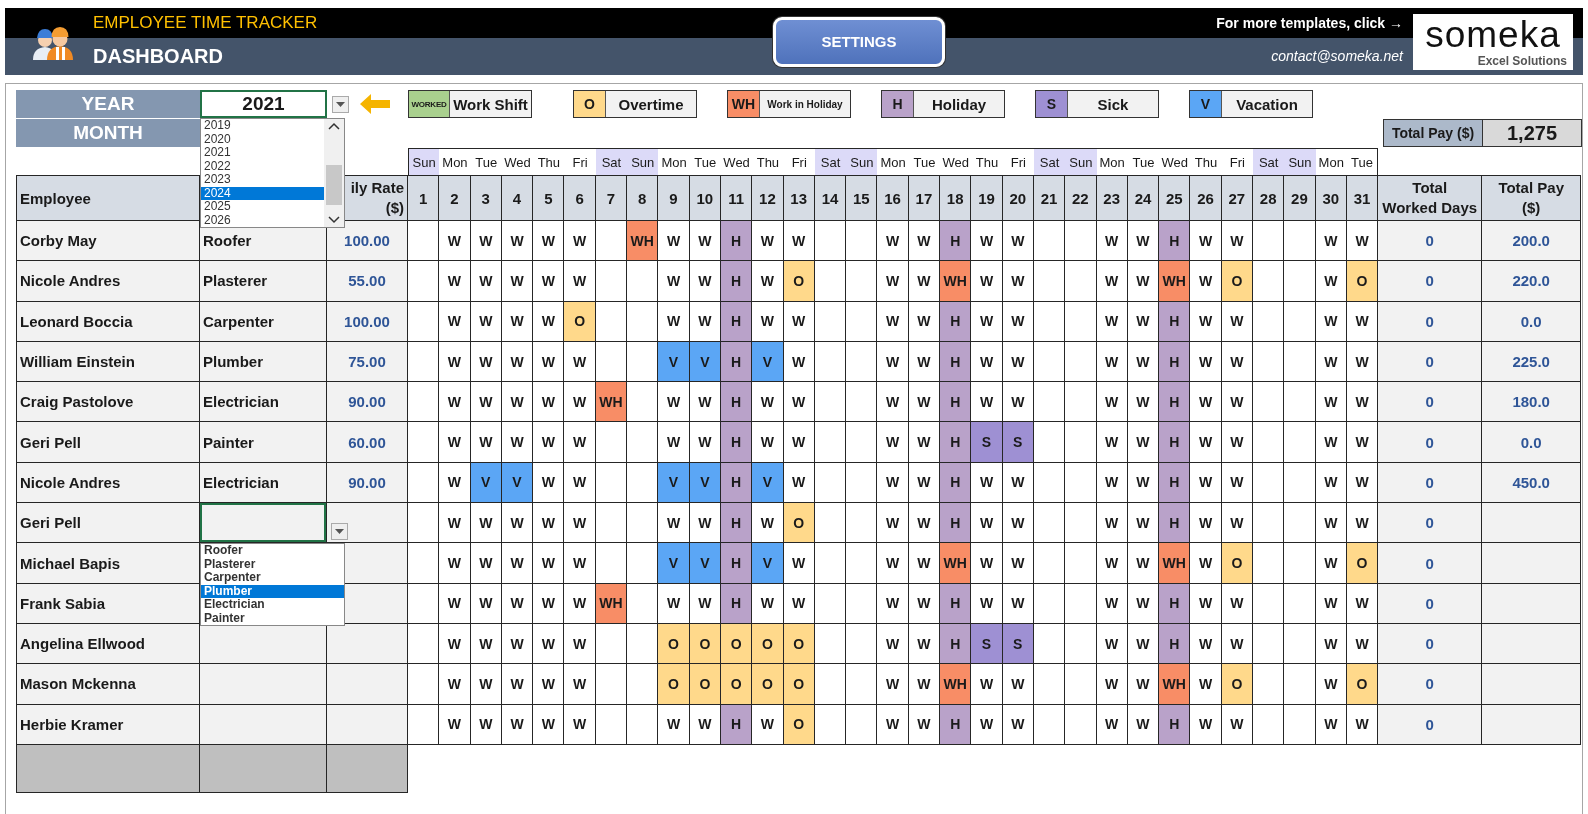 This screenshot has height=814, width=1588. I want to click on job-select-field, so click(263, 523).